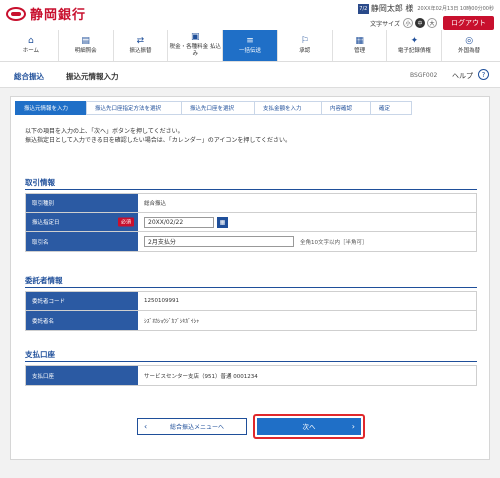 This screenshot has width=500, height=478. What do you see at coordinates (201, 376) in the screenshot?
I see `payment-account-value: サービスセンター支店（951）普通 0001234` at bounding box center [201, 376].